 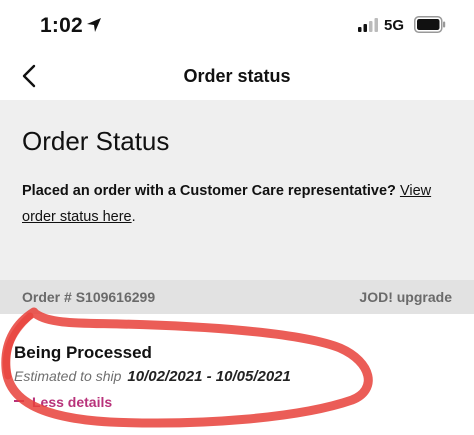 What do you see at coordinates (405, 297) in the screenshot?
I see `upgrade-label: JOD! upgrade` at bounding box center [405, 297].